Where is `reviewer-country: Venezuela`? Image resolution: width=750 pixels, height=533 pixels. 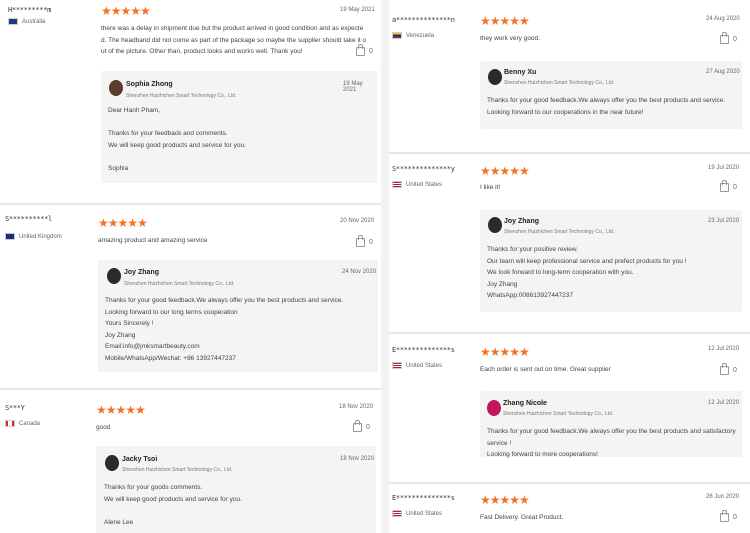
reviewer-country: Venezuela is located at coordinates (413, 35).